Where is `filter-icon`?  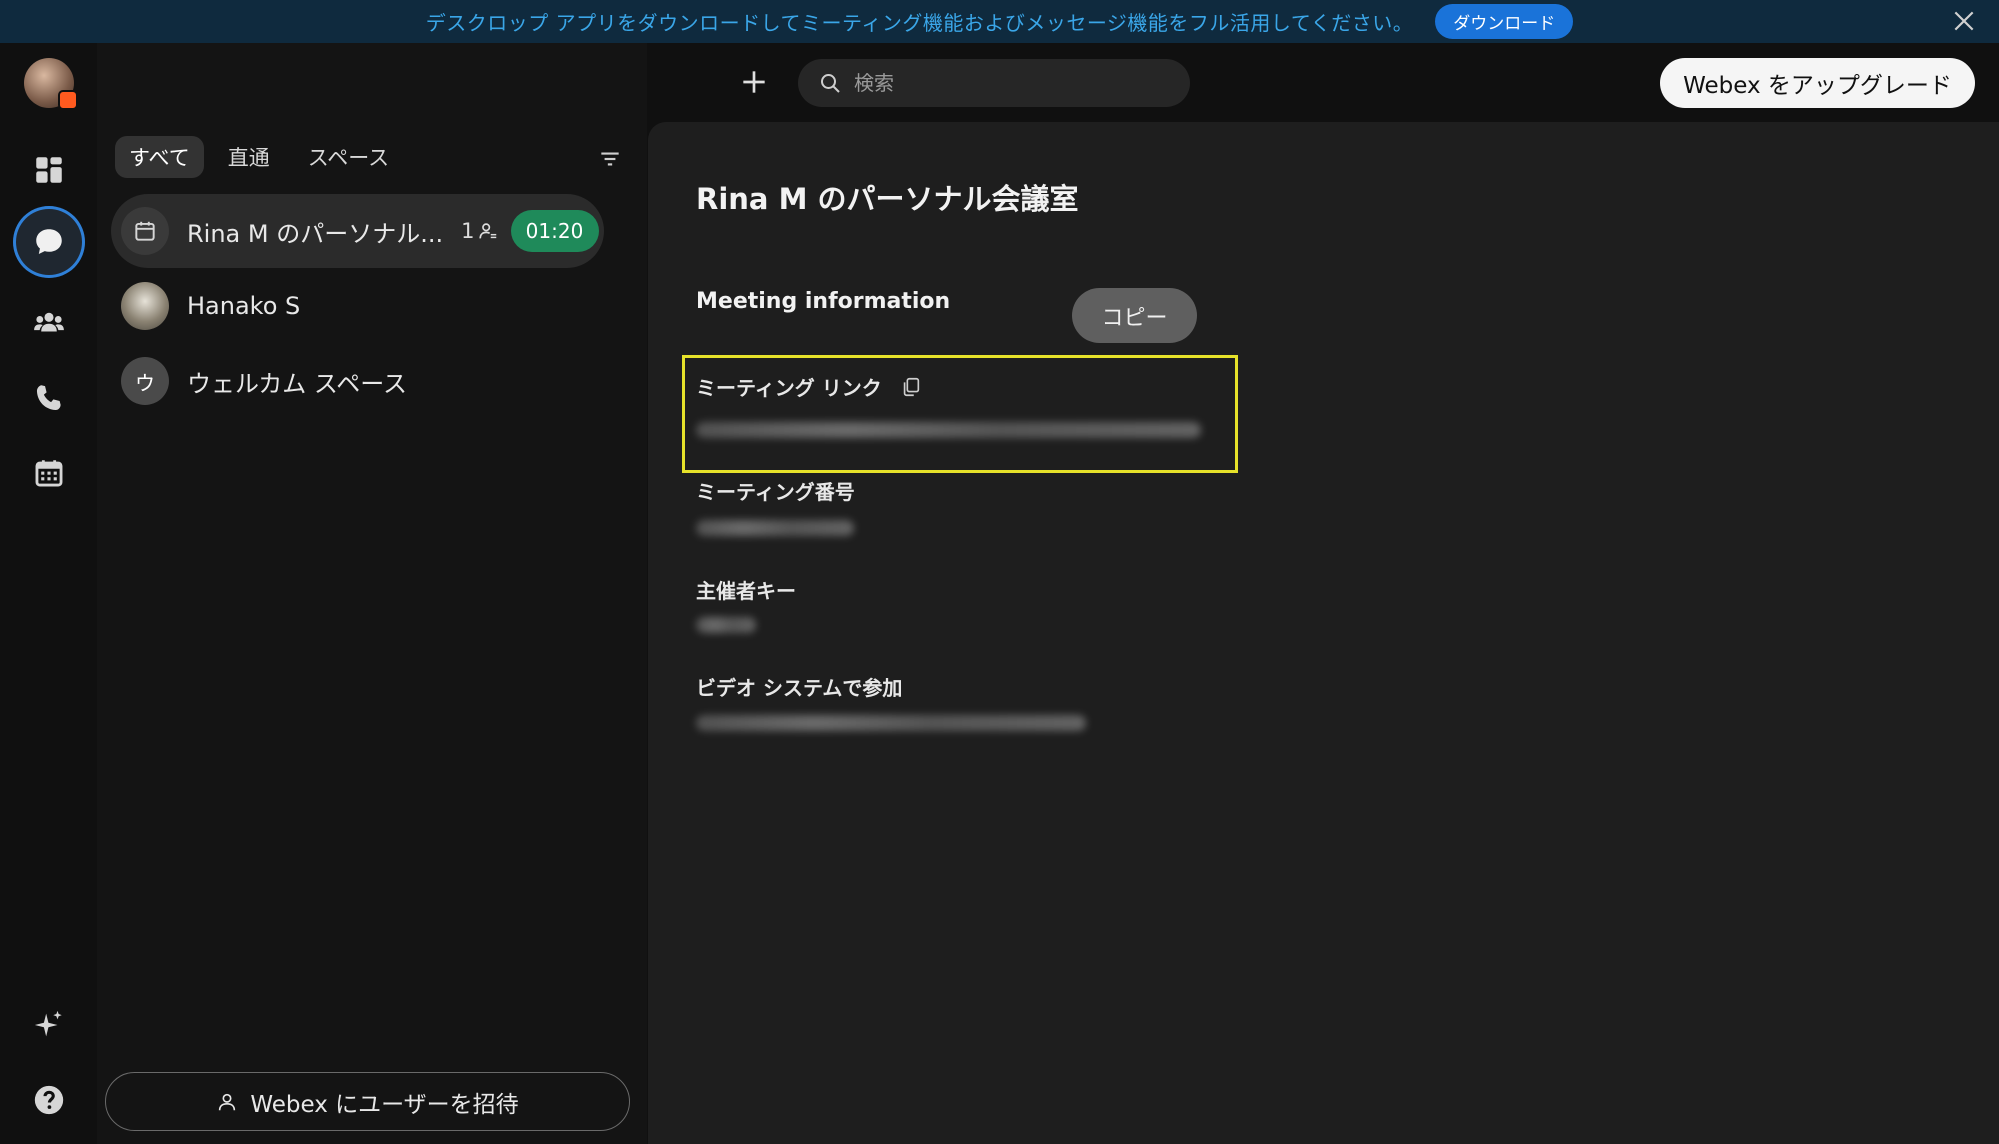 filter-icon is located at coordinates (610, 159).